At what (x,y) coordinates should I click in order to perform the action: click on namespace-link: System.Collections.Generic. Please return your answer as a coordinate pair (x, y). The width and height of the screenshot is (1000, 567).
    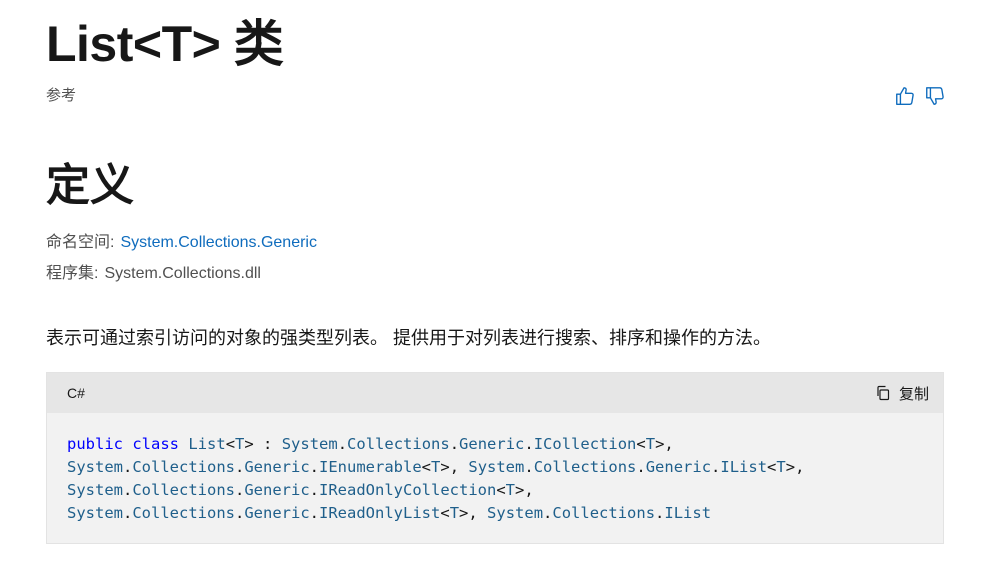
    Looking at the image, I should click on (218, 242).